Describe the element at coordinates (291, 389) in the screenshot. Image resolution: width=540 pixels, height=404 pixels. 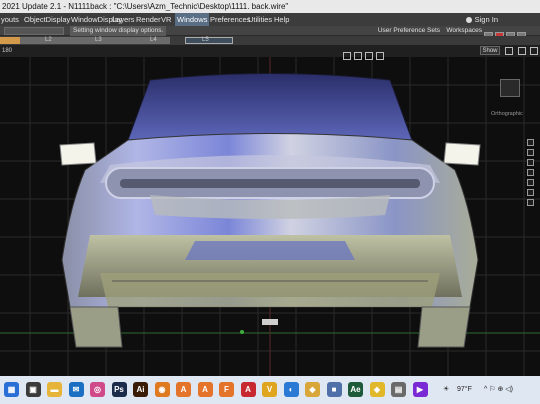
I see `browser-icon: ◐` at that location.